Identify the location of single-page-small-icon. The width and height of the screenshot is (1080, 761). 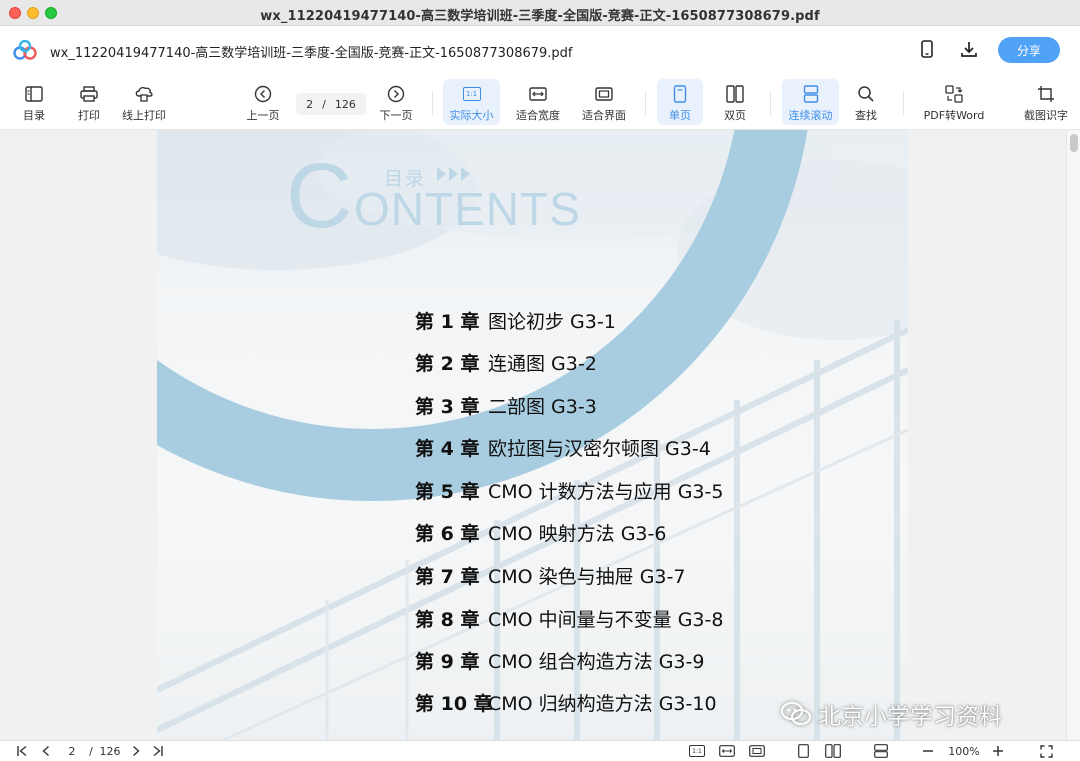
(803, 751).